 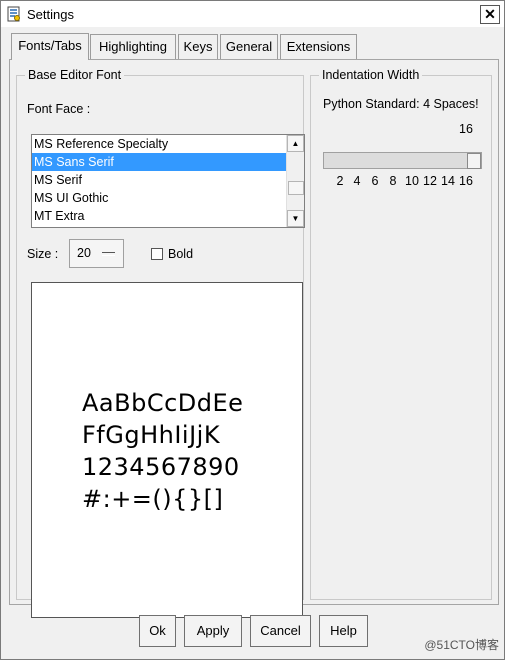 I want to click on indent-current-value: 16, so click(x=466, y=129).